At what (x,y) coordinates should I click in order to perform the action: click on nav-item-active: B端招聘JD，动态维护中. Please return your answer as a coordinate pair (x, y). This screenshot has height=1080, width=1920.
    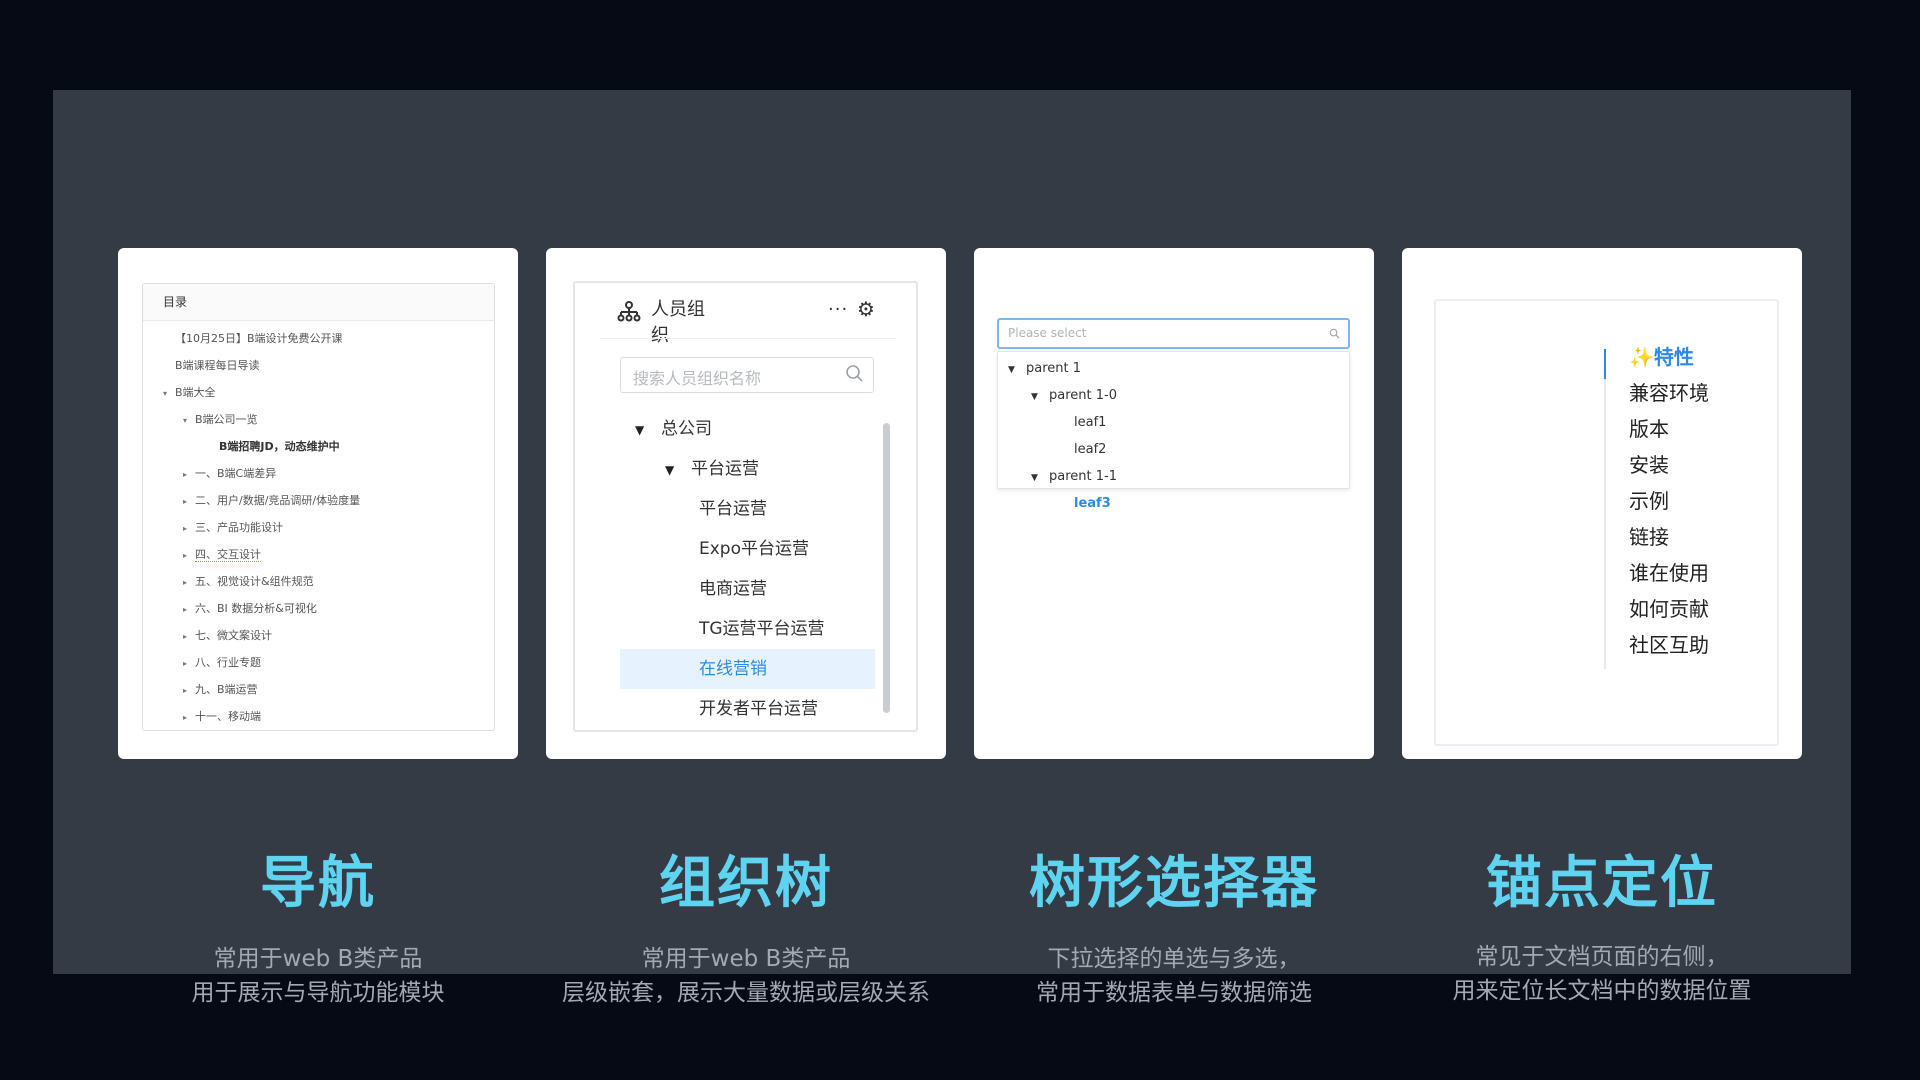
    Looking at the image, I should click on (279, 447).